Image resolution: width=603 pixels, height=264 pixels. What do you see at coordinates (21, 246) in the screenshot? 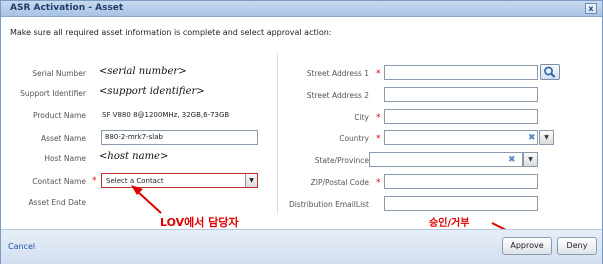
I see `cancel-link: Cancel` at bounding box center [21, 246].